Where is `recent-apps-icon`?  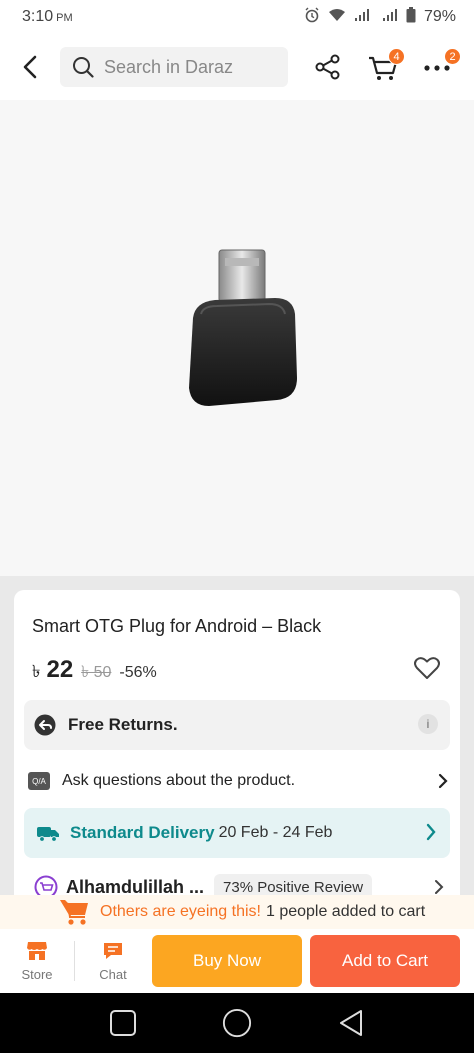
recent-apps-icon is located at coordinates (123, 1023).